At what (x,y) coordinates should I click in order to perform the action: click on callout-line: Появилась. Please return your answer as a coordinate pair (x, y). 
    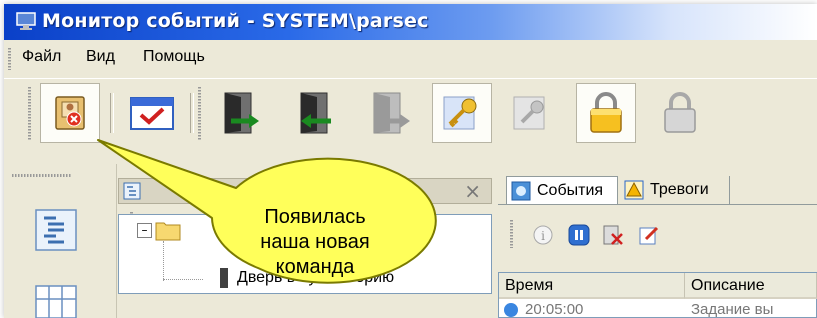
    Looking at the image, I should click on (315, 217).